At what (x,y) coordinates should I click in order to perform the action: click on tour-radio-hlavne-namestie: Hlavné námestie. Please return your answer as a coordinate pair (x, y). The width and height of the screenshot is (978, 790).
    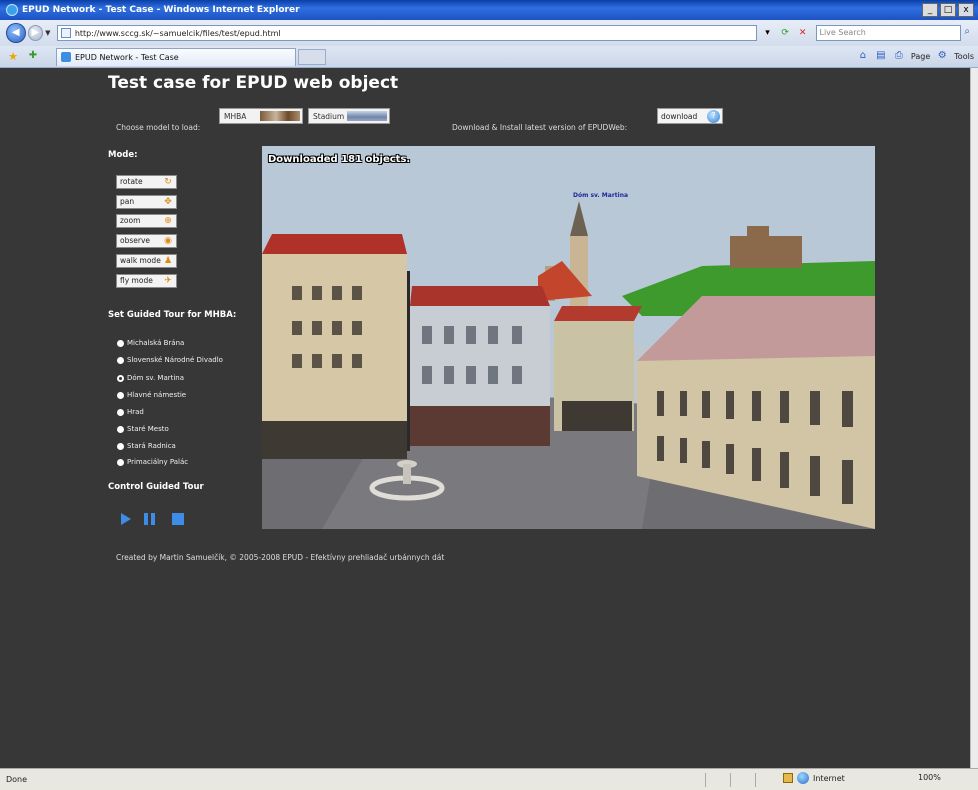
    Looking at the image, I should click on (151, 395).